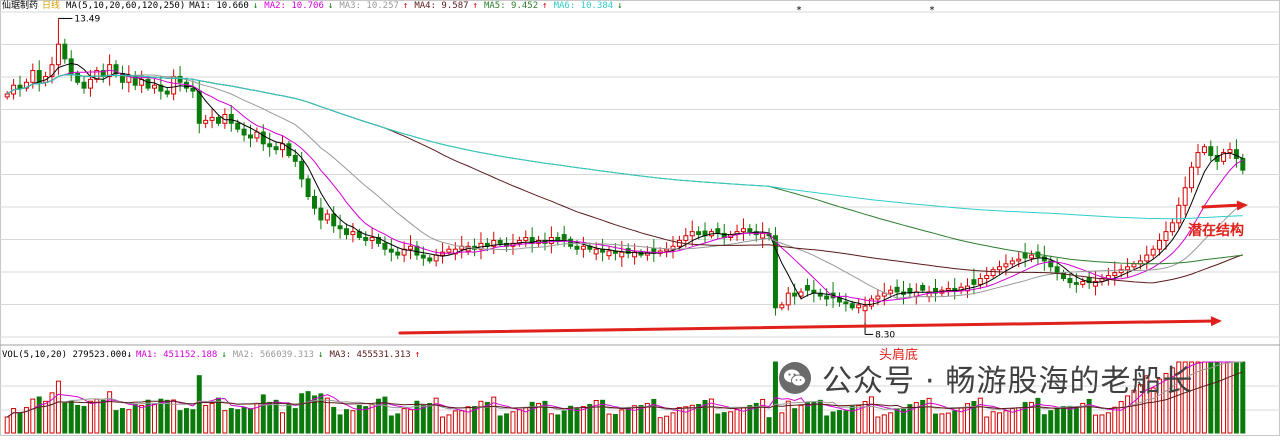 The height and width of the screenshot is (440, 1280). What do you see at coordinates (321, 355) in the screenshot?
I see `volume-ma-legend-arrow-2: ↓` at bounding box center [321, 355].